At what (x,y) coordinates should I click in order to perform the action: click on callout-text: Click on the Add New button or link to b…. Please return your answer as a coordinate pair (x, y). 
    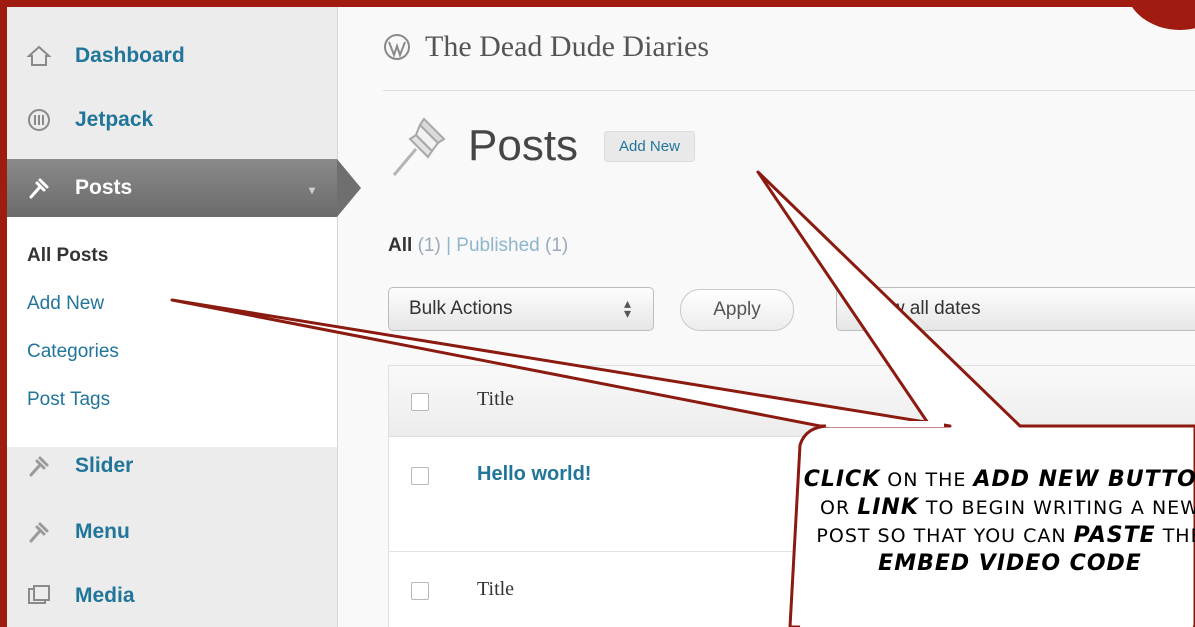
    Looking at the image, I should click on (997, 522).